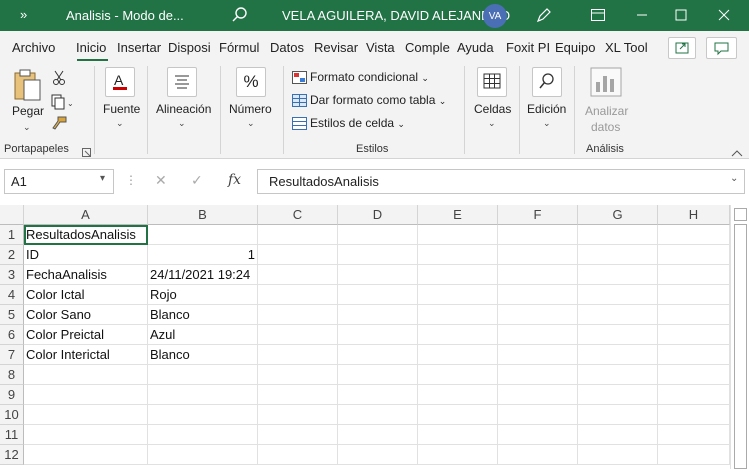 This screenshot has width=749, height=469. Describe the element at coordinates (618, 355) in the screenshot. I see `cell-g7` at that location.